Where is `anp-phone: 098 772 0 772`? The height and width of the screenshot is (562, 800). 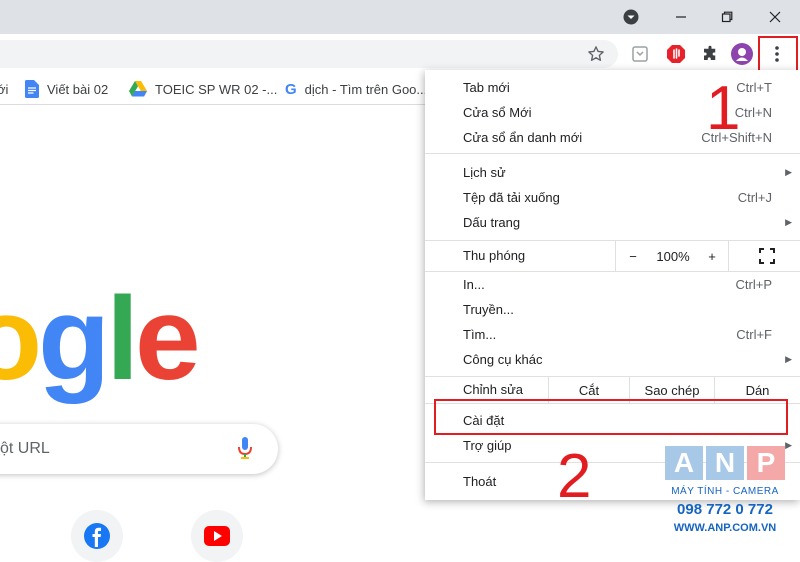 anp-phone: 098 772 0 772 is located at coordinates (725, 509).